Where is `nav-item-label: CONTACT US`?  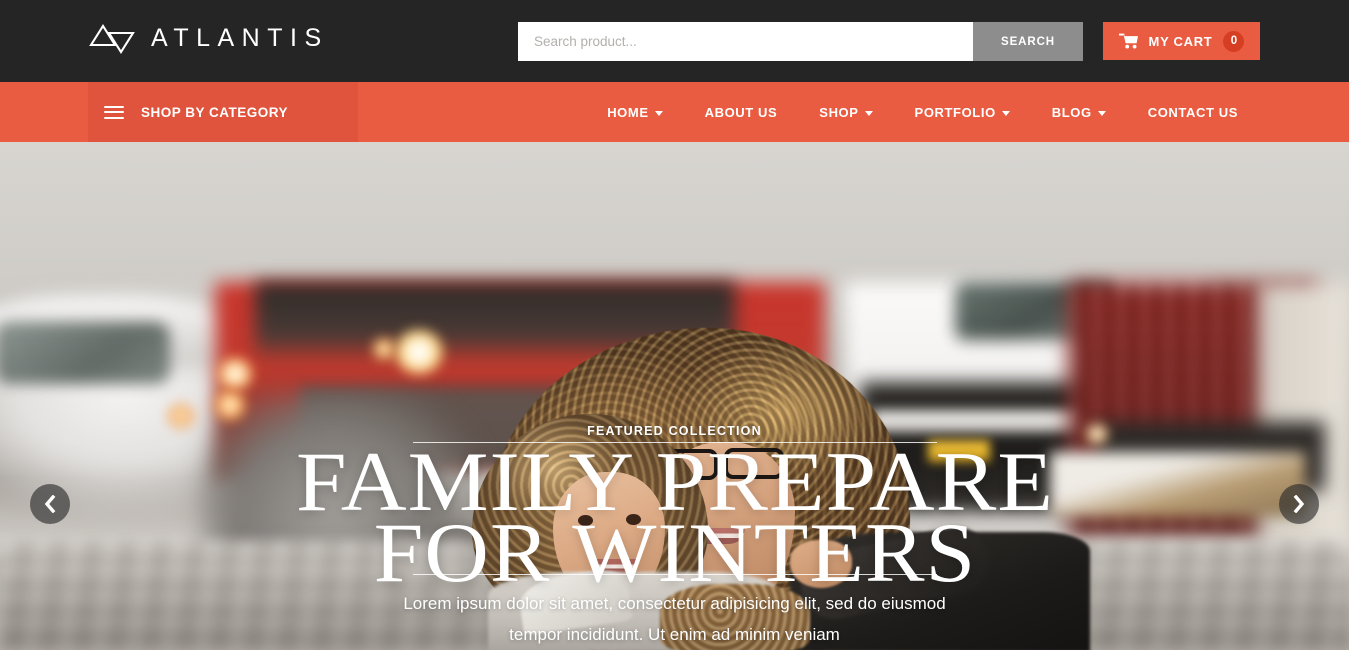 nav-item-label: CONTACT US is located at coordinates (1192, 112).